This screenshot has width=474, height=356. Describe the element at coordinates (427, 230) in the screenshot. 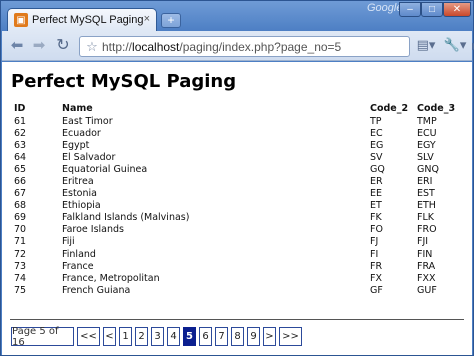

I see `cell-code3: FRO` at that location.